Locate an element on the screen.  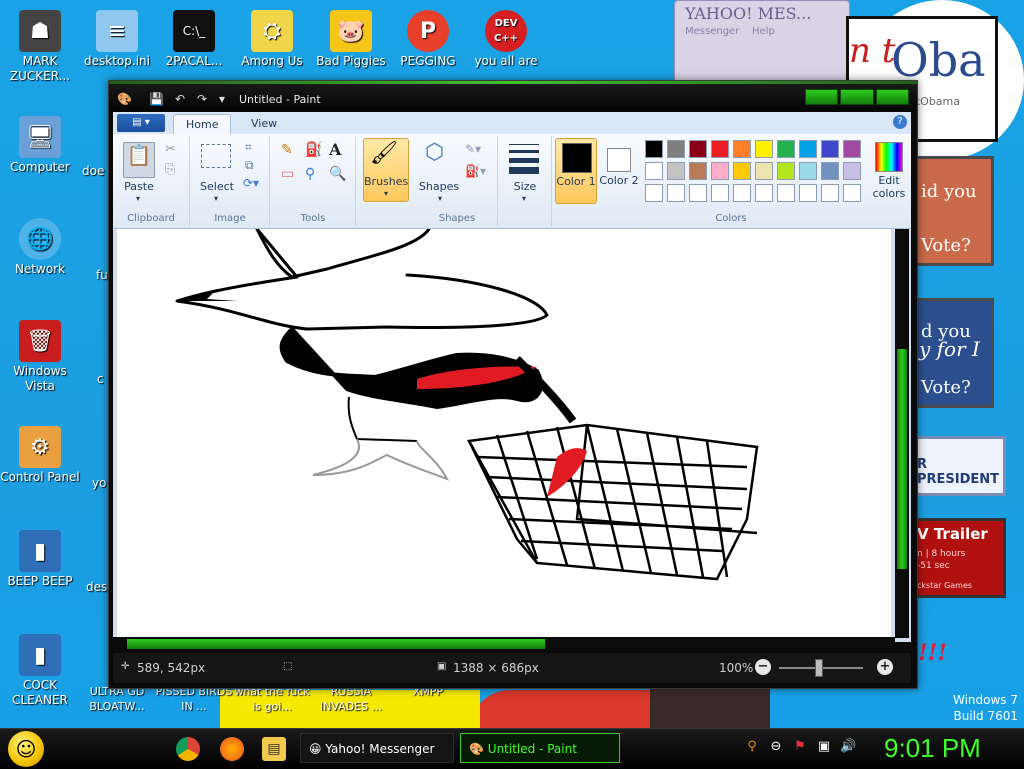
paint-titlebar: 🎨 💾 ↶ ↷ ▾ Untitled - Paint is located at coordinates (513, 96).